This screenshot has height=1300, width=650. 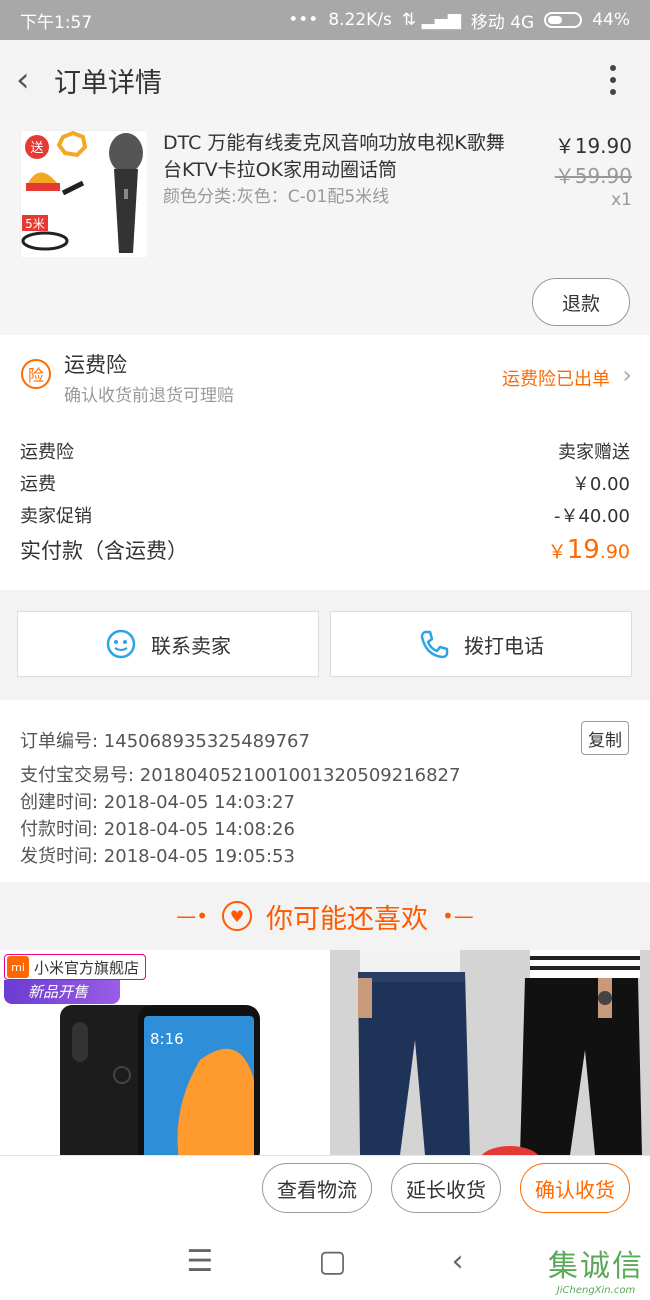 I want to click on insurance-icon: 险, so click(x=36, y=374).